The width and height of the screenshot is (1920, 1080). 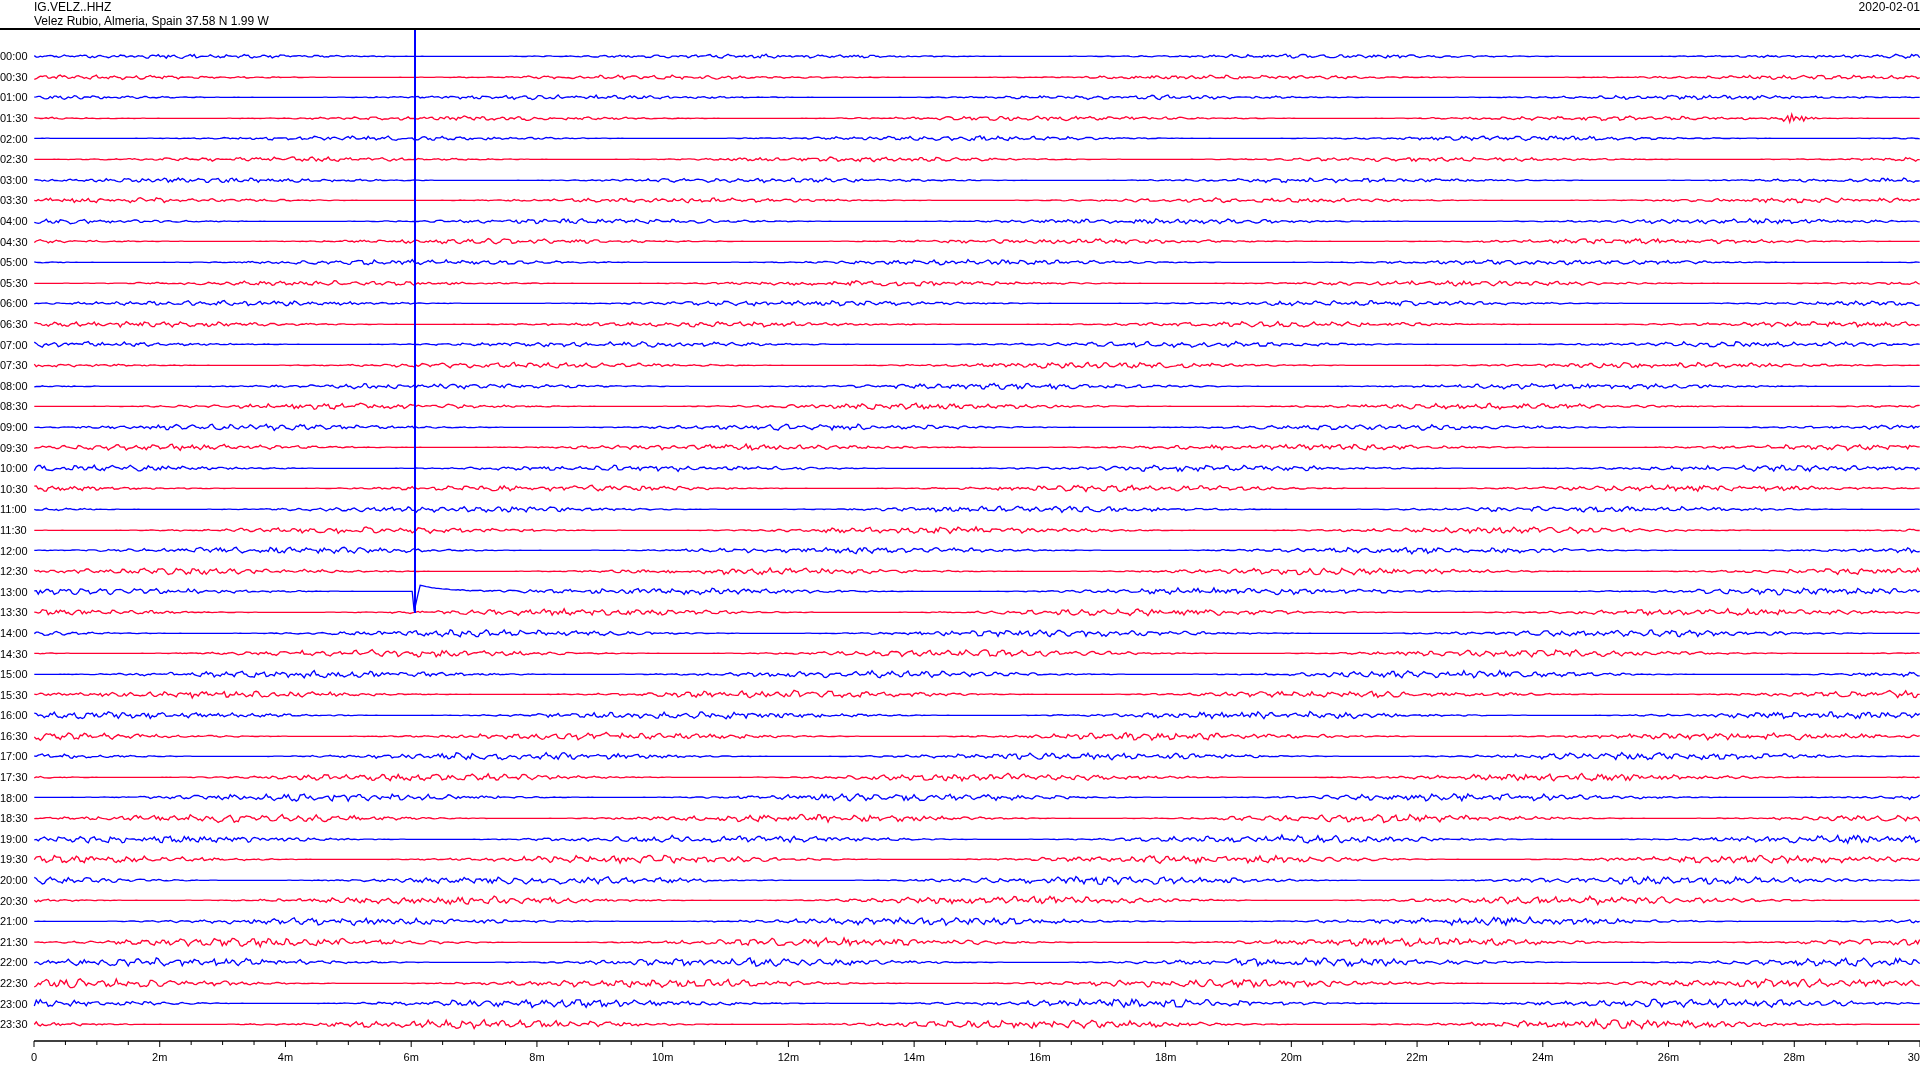 I want to click on time-label: 14:00, so click(x=14, y=632).